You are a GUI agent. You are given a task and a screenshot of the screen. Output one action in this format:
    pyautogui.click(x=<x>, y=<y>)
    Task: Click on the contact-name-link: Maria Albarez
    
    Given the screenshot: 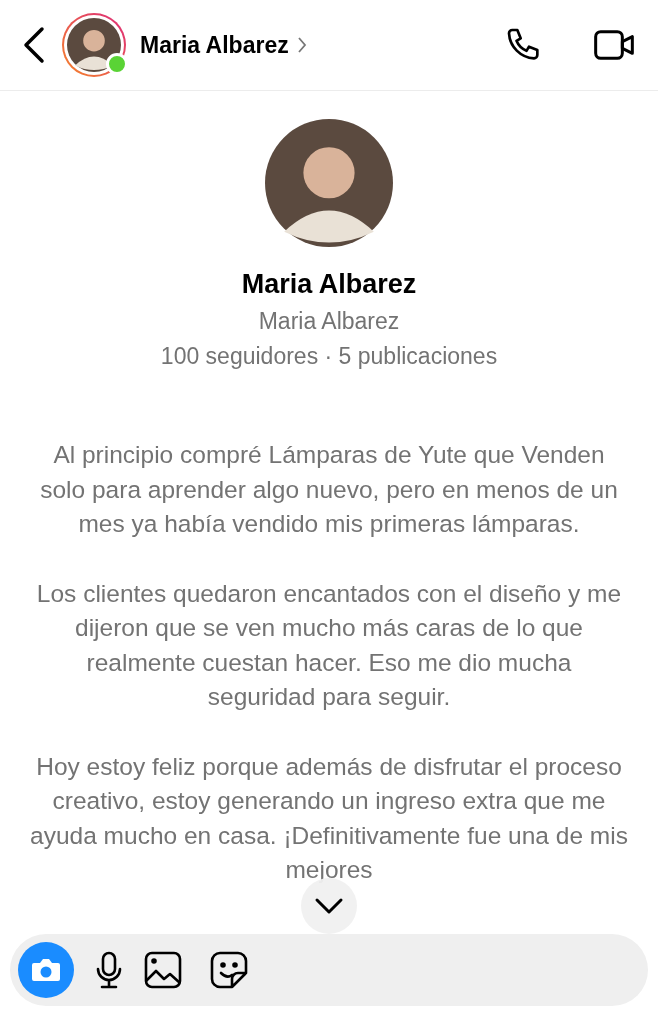 What is the action you would take?
    pyautogui.click(x=223, y=45)
    